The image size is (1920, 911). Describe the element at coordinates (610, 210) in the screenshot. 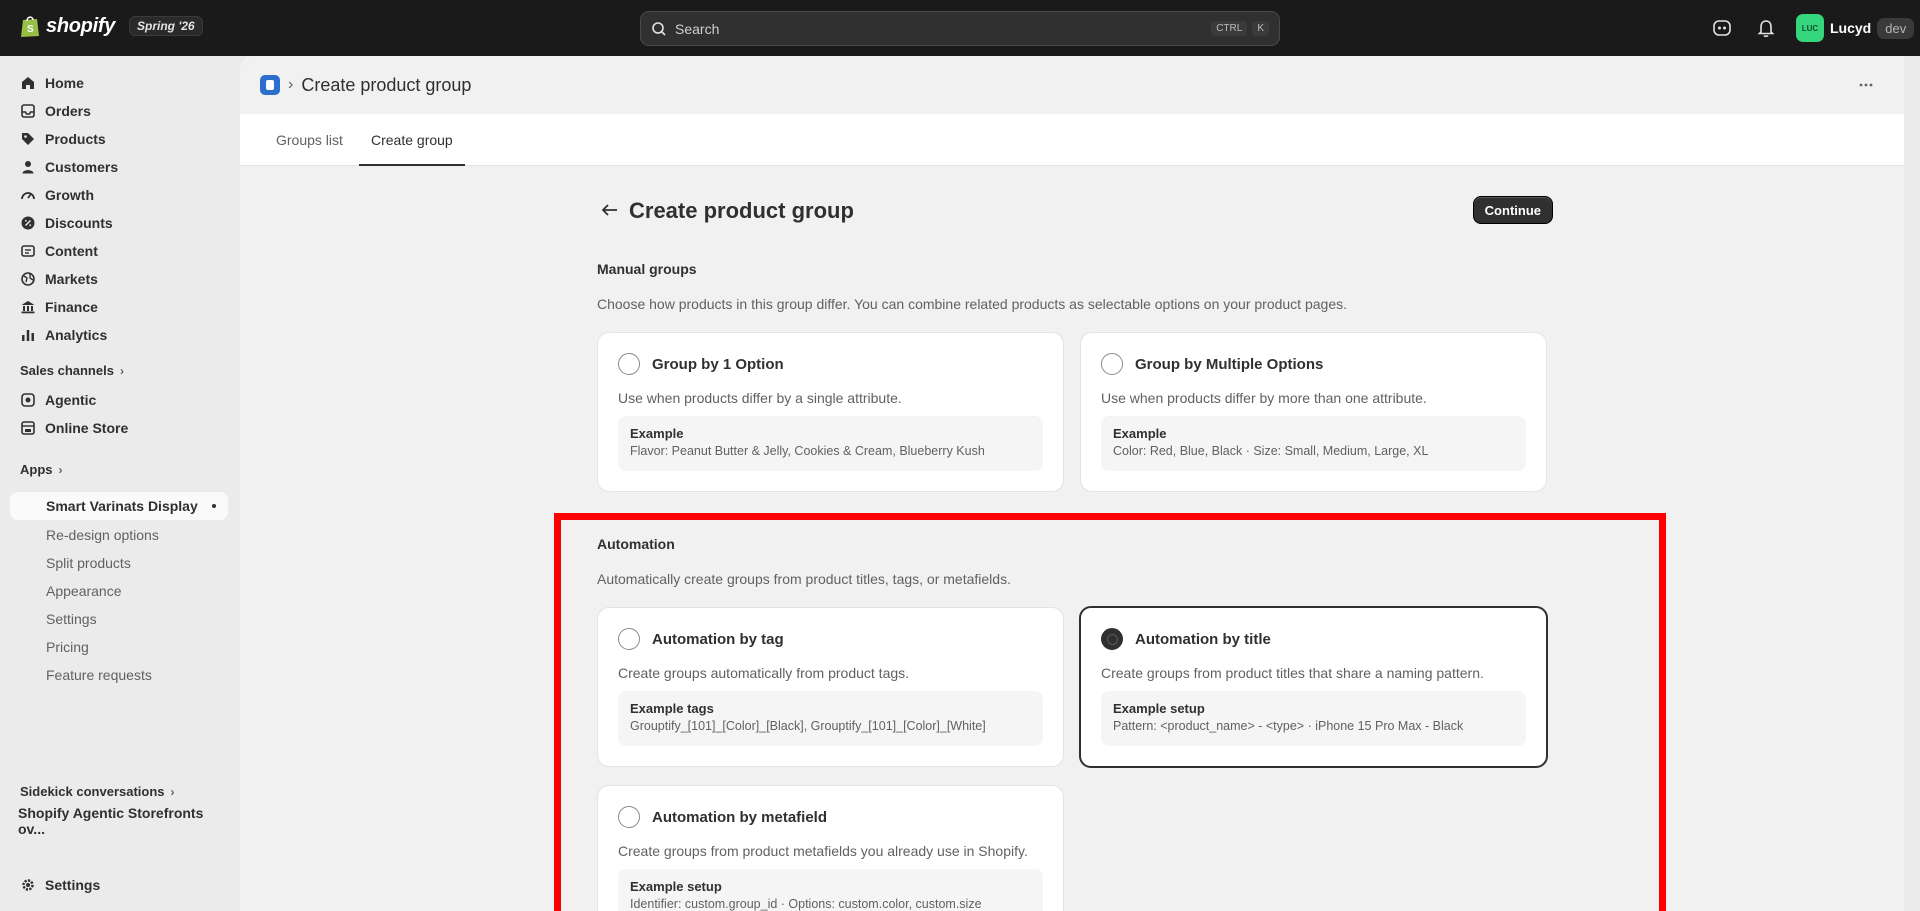

I see `back-arrow-icon` at that location.